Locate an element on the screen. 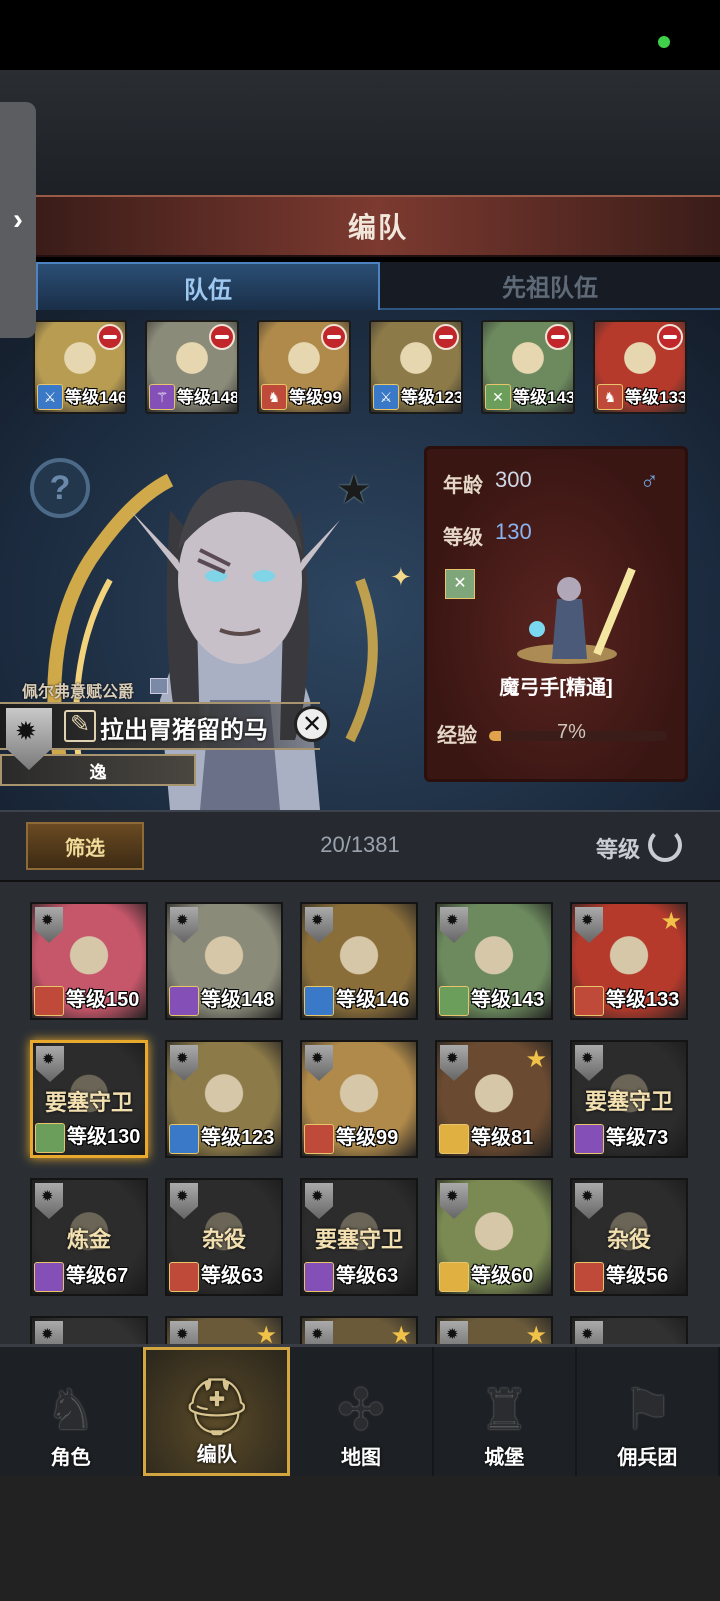  side-panel-handle: › is located at coordinates (18, 220).